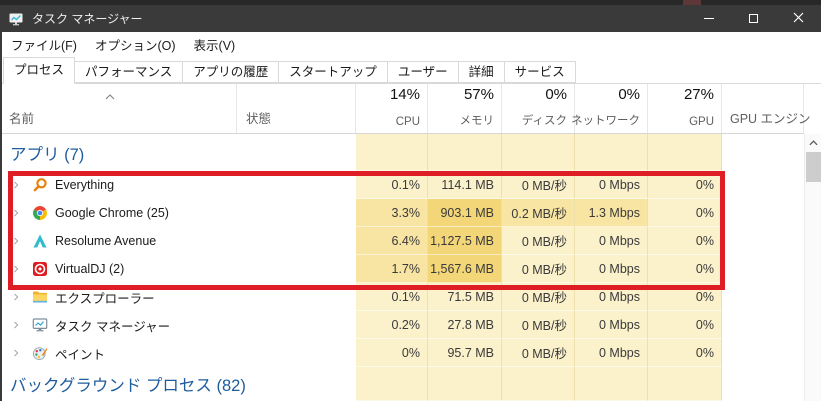 The image size is (821, 401). What do you see at coordinates (129, 72) in the screenshot?
I see `tab-performance: パフォーマンス` at bounding box center [129, 72].